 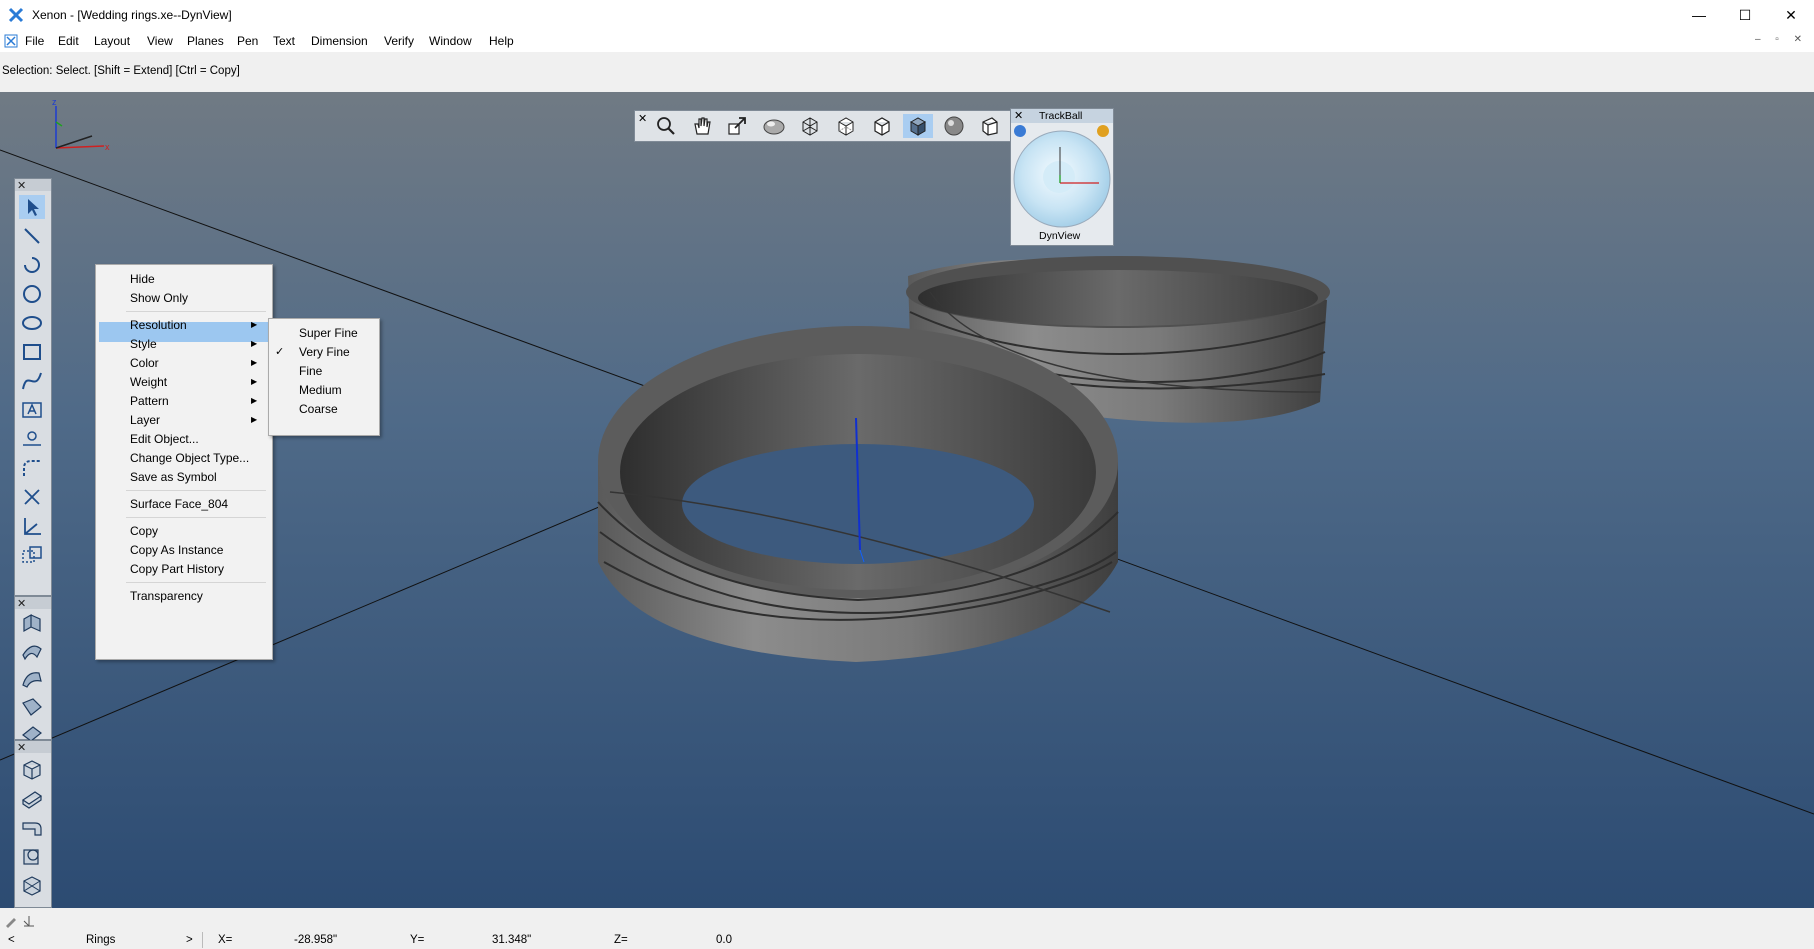 I want to click on sub-coarse: Coarse, so click(x=318, y=409).